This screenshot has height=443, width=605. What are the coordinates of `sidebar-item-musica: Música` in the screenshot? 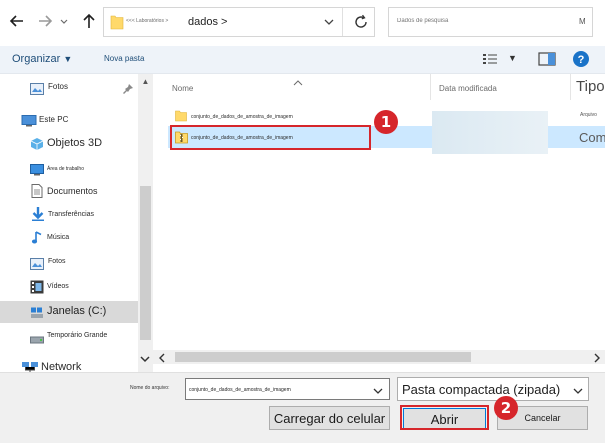 It's located at (69, 238).